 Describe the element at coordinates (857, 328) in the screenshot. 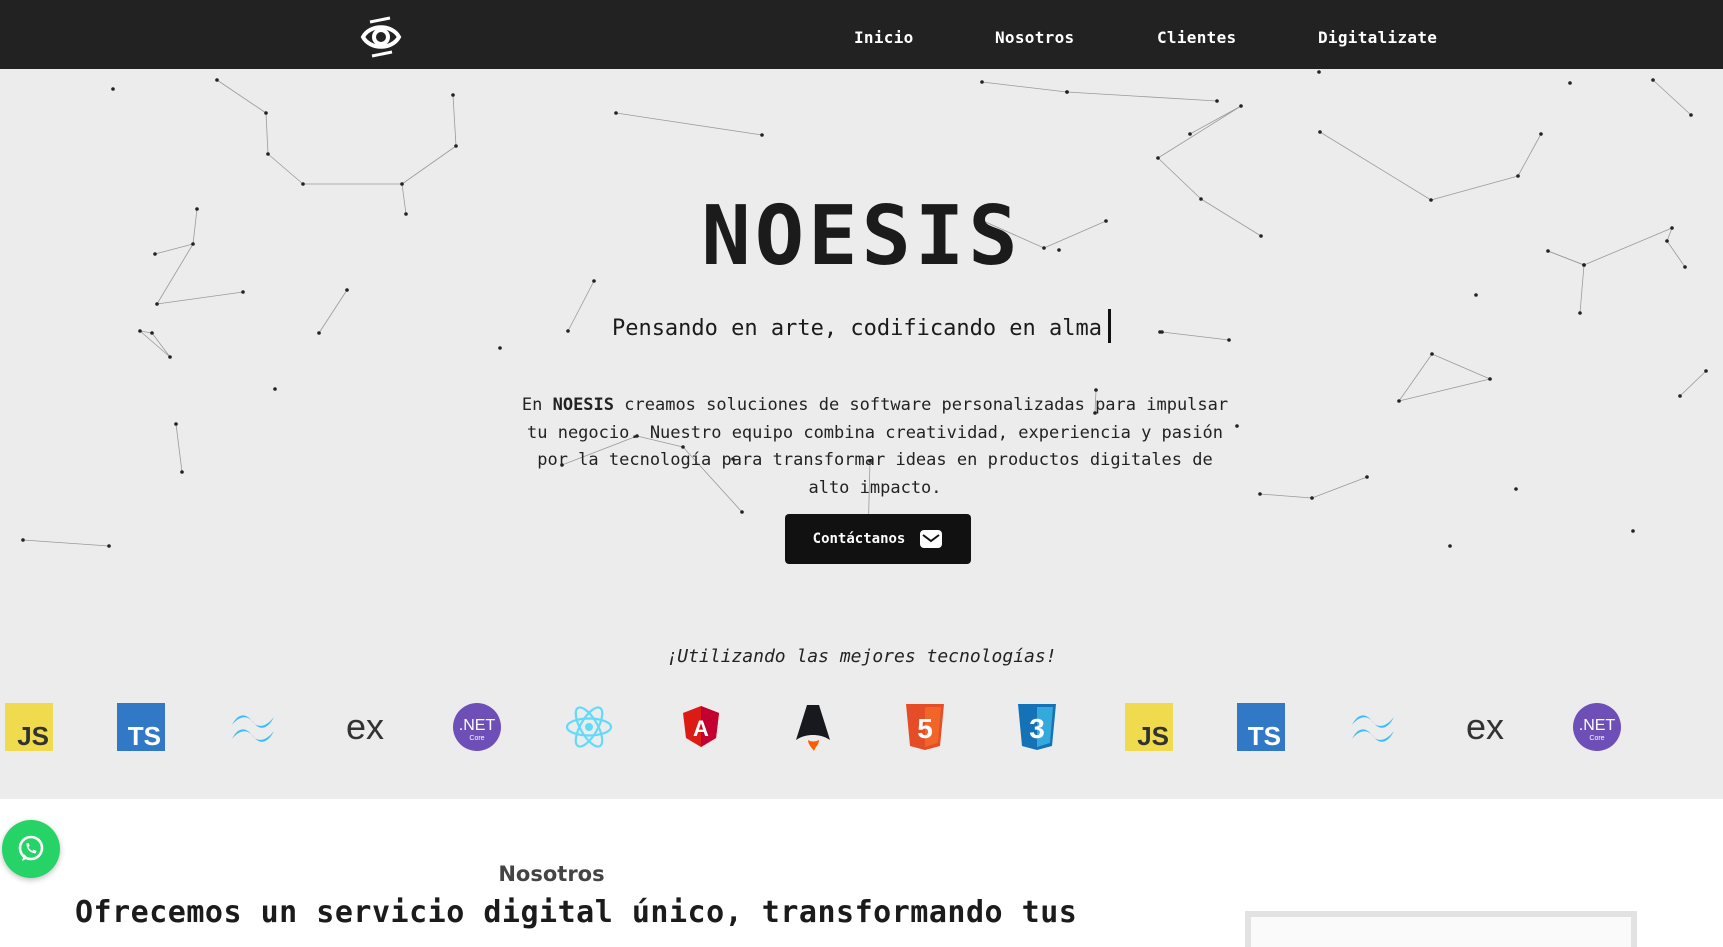

I see `hero-subtitle-text: Pensando en arte, codificando en alma` at that location.